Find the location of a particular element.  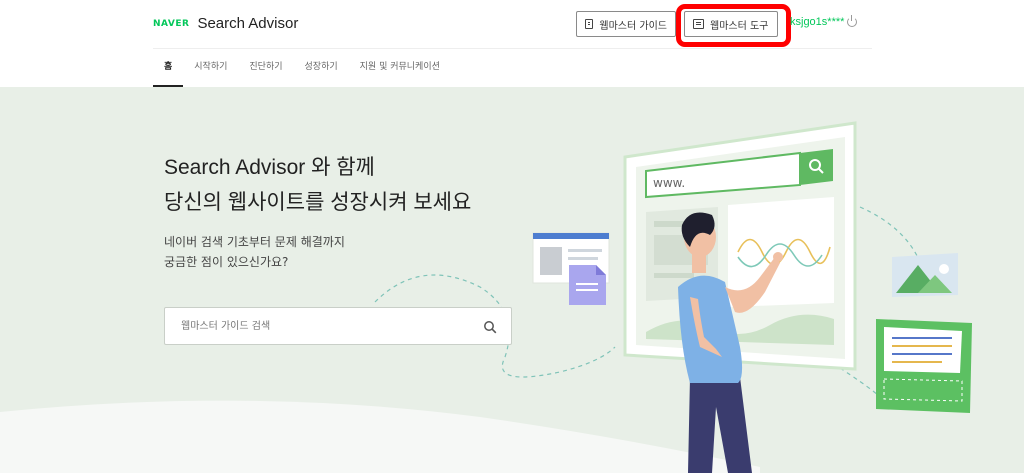

document-card-illustration is located at coordinates (571, 268).